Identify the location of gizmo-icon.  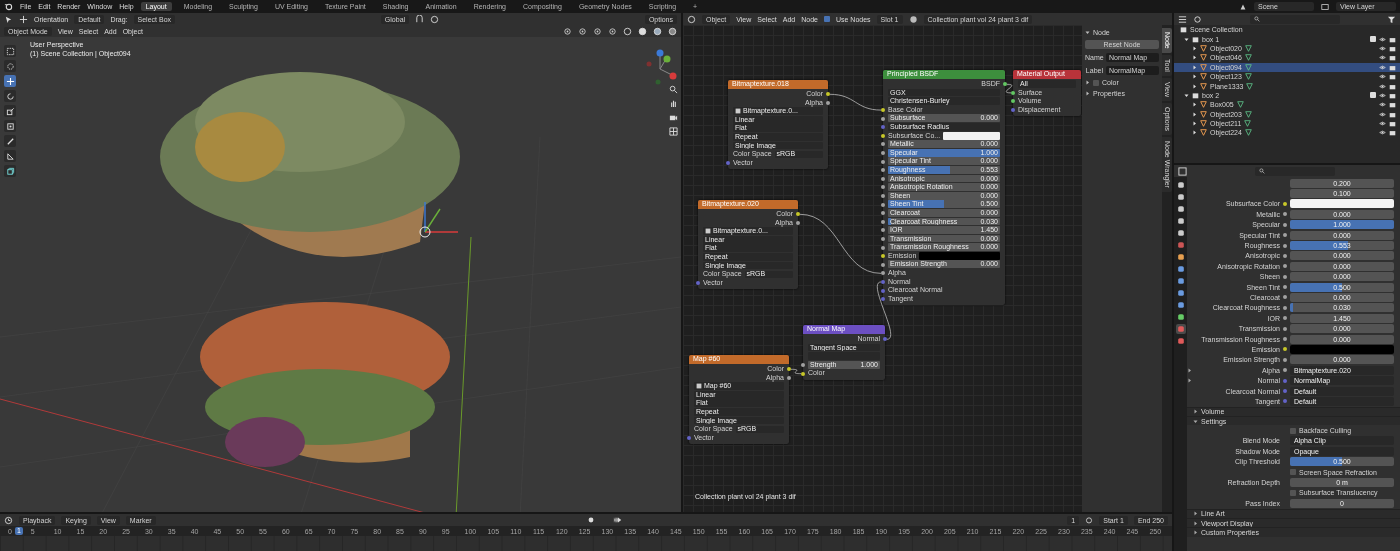
(582, 31).